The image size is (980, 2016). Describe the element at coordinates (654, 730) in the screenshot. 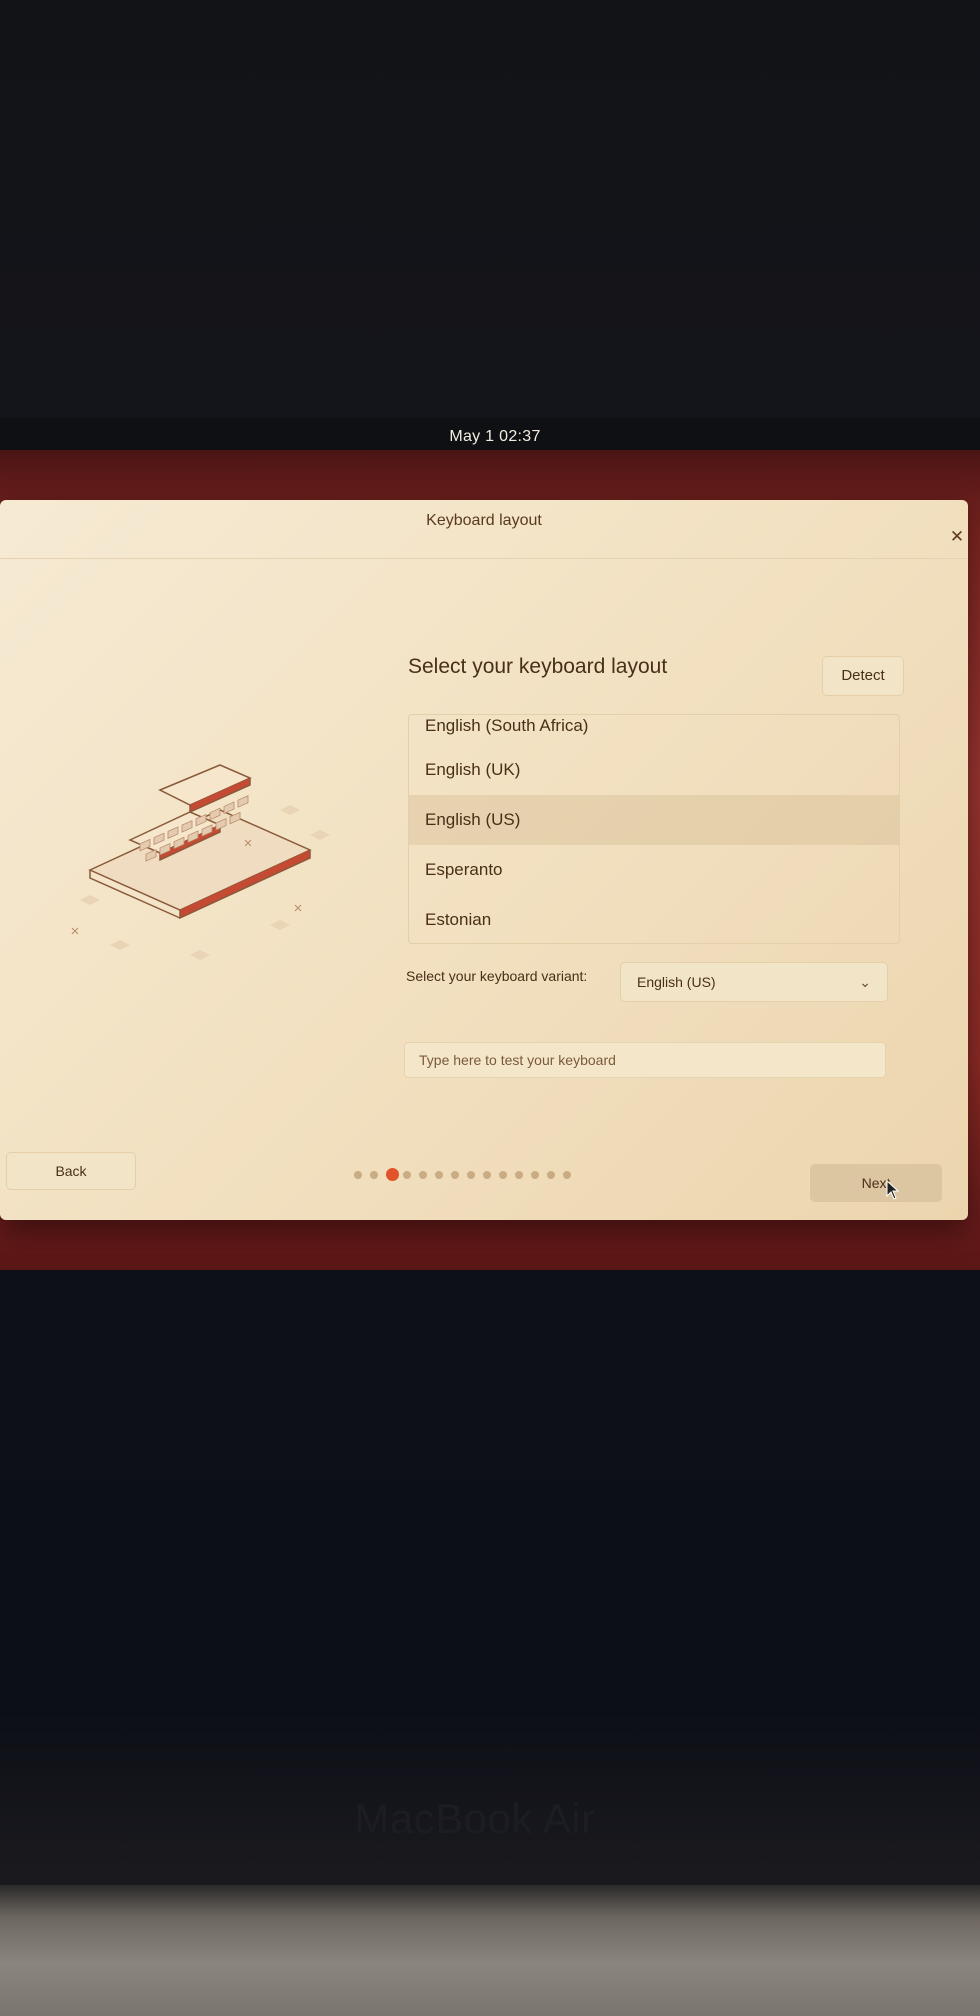

I see `list-item: English (South Africa)` at that location.